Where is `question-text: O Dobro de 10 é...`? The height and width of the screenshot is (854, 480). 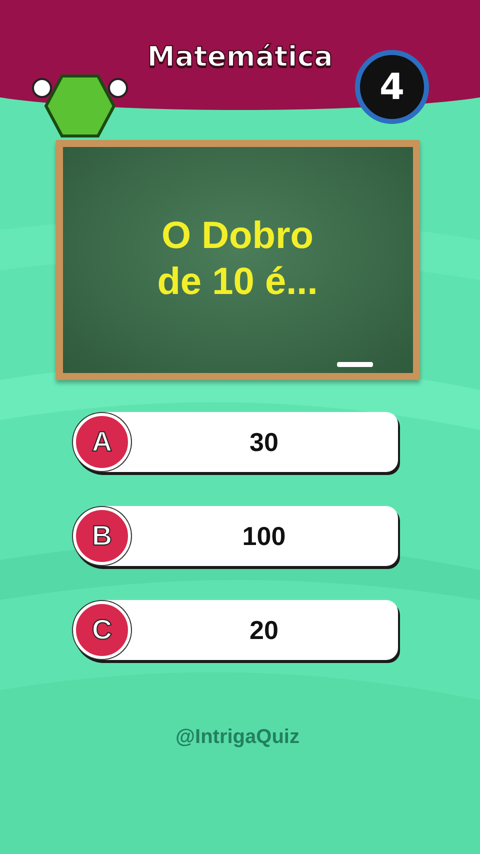
question-text: O Dobro de 10 é... is located at coordinates (237, 259).